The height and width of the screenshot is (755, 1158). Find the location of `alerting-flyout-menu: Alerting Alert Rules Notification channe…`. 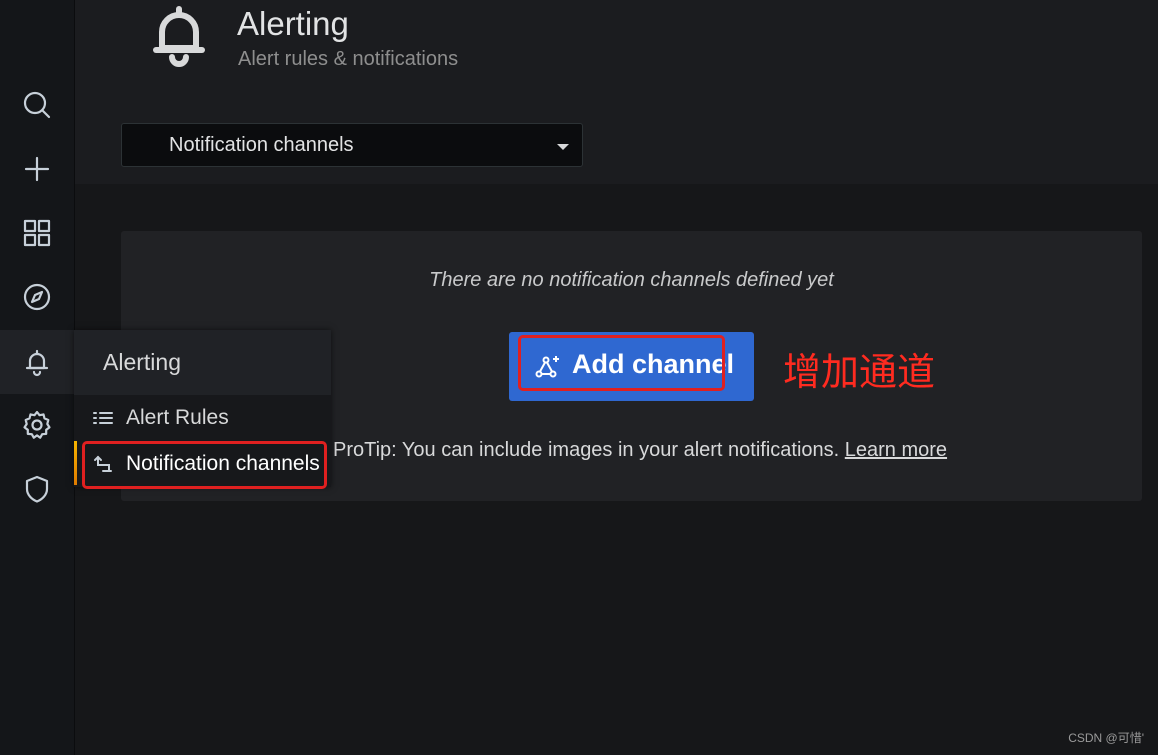

alerting-flyout-menu: Alerting Alert Rules Notification channe… is located at coordinates (202, 409).